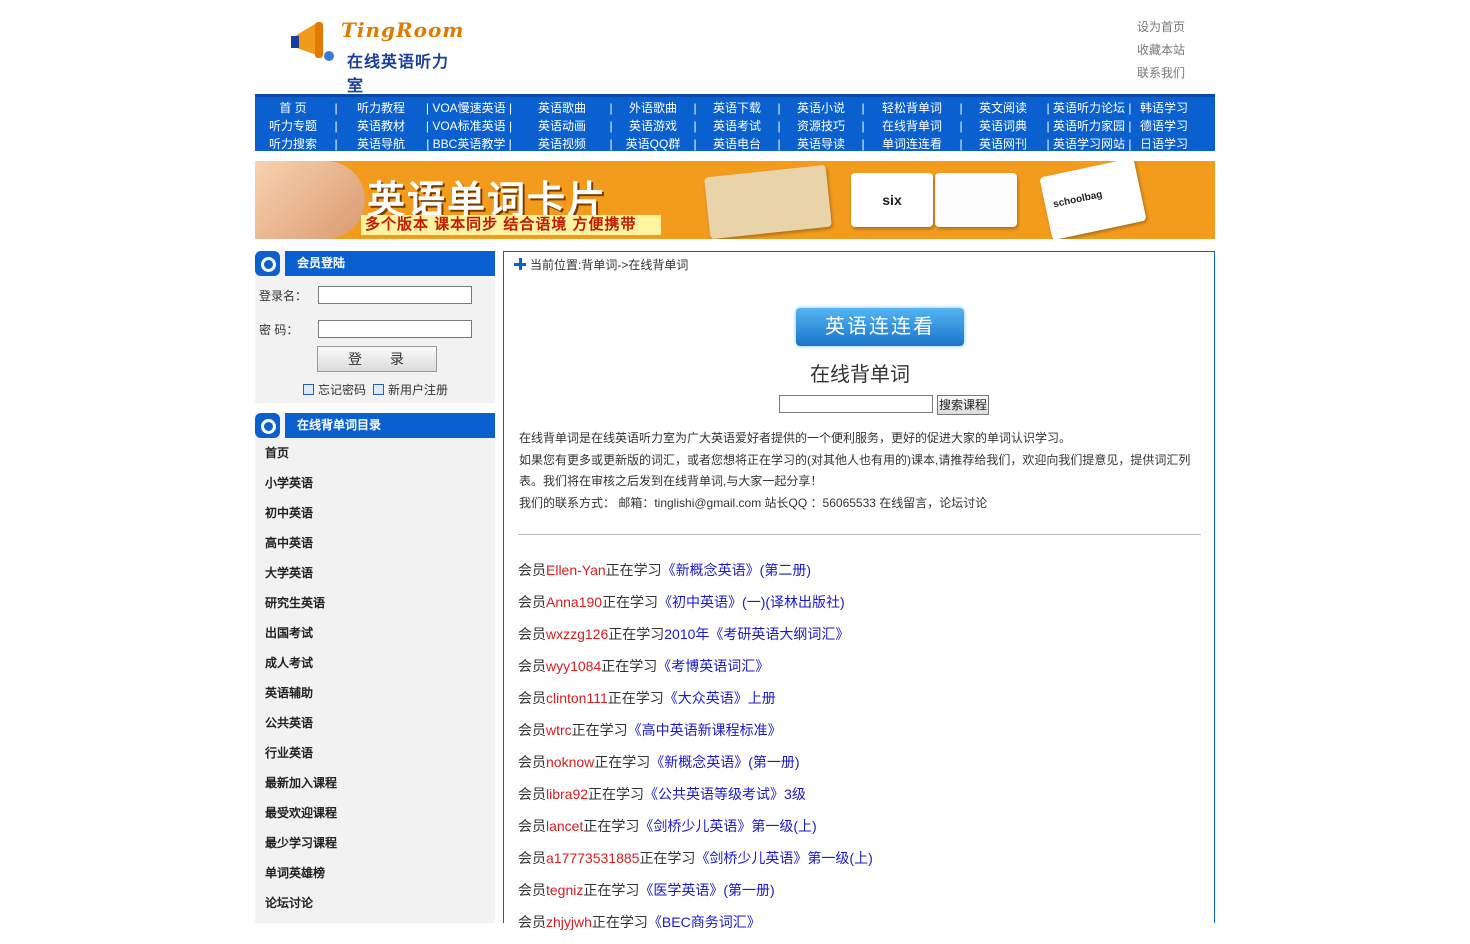 This screenshot has height=944, width=1470. I want to click on nav-link: 英语导航, so click(381, 144).